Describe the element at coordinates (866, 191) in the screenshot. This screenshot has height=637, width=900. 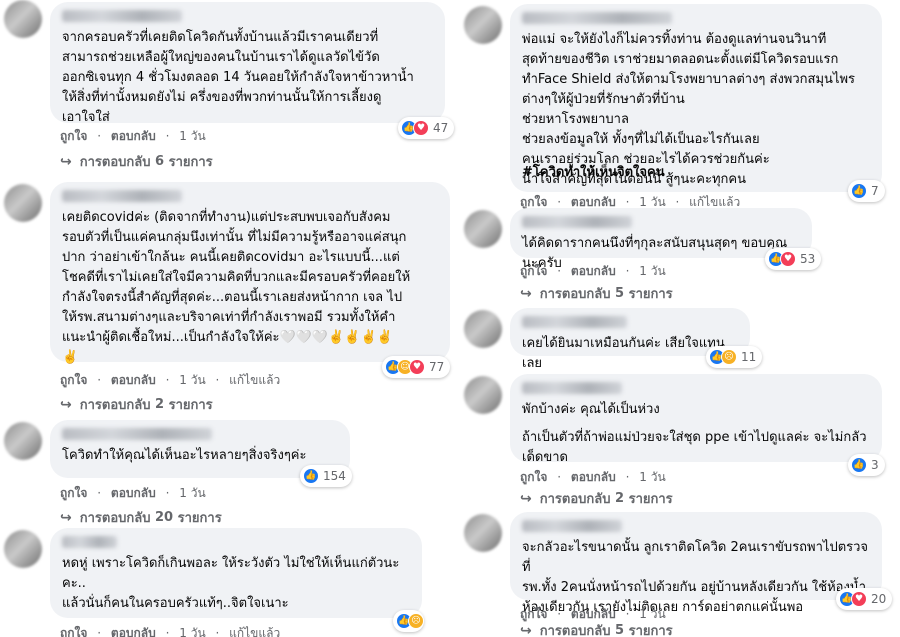
I see `reaction-summary: 👍 7` at that location.